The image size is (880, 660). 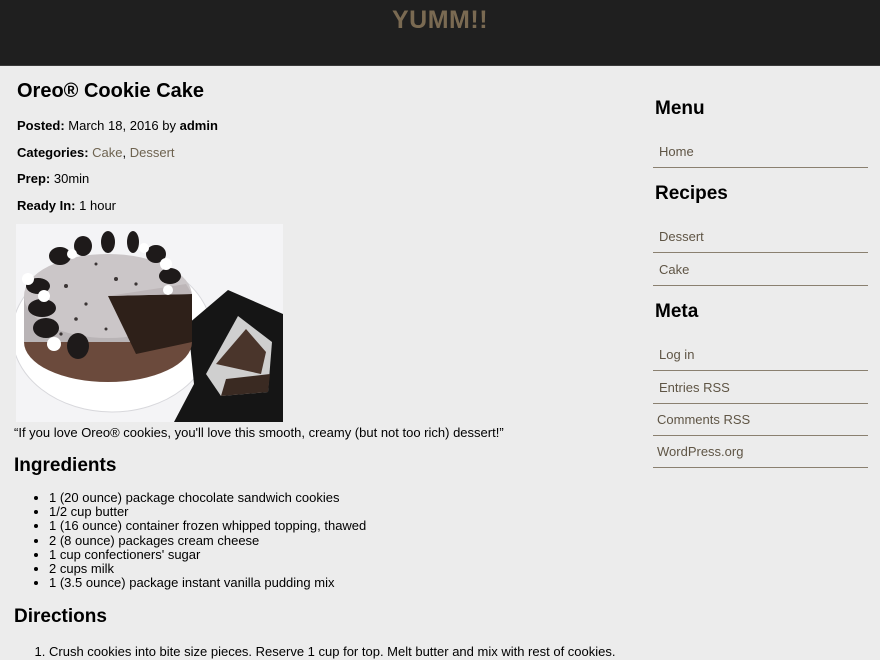 I want to click on categories-line: Categories: Cake, Dessert, so click(x=96, y=152).